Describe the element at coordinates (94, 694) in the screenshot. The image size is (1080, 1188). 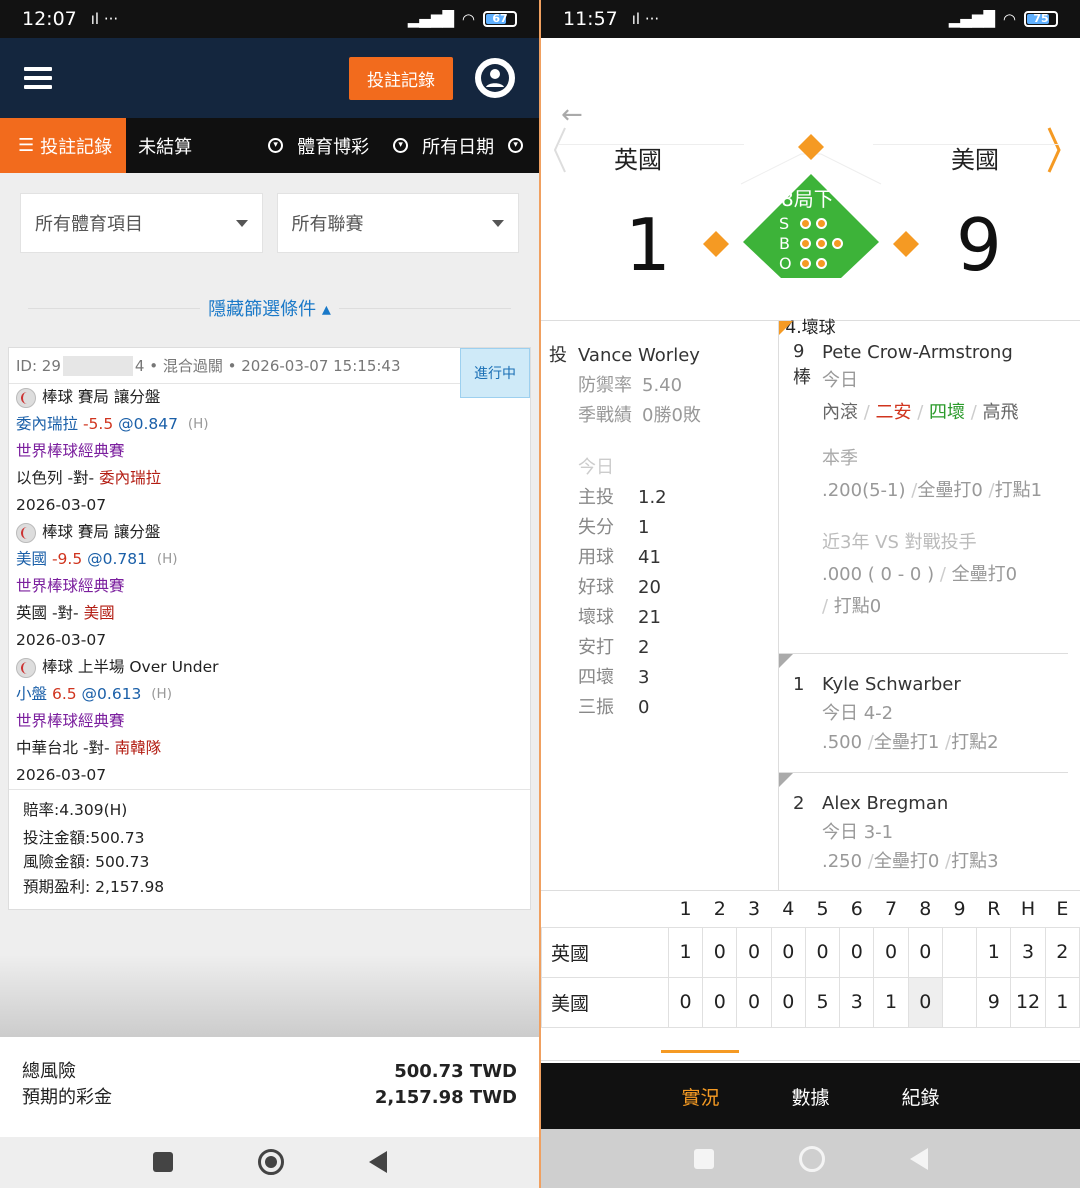
I see `leg-pick: 小盤 6.5 @0.613 (H)` at that location.